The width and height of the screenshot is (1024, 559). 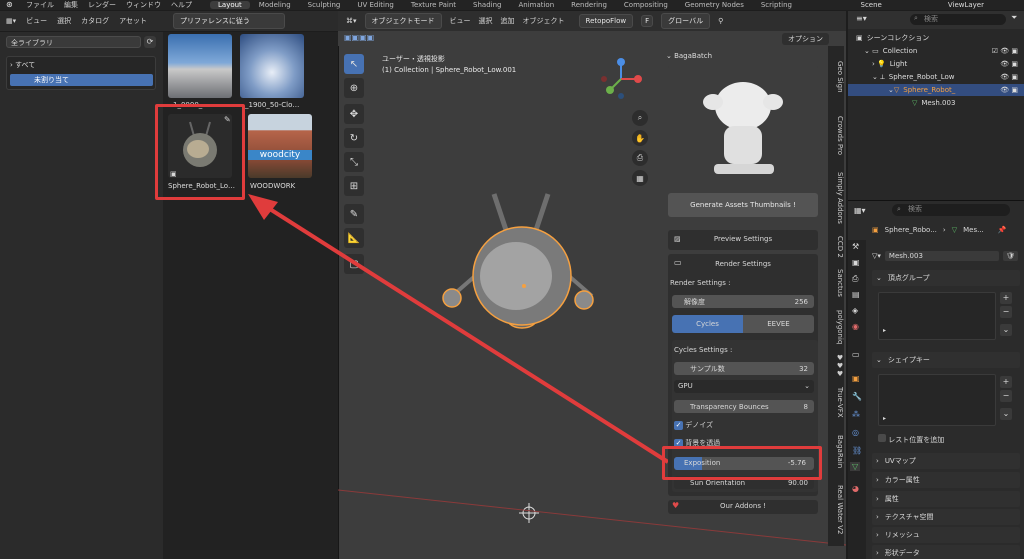 What do you see at coordinates (280, 146) in the screenshot?
I see `asset-thumb-woodwork: woodcity` at bounding box center [280, 146].